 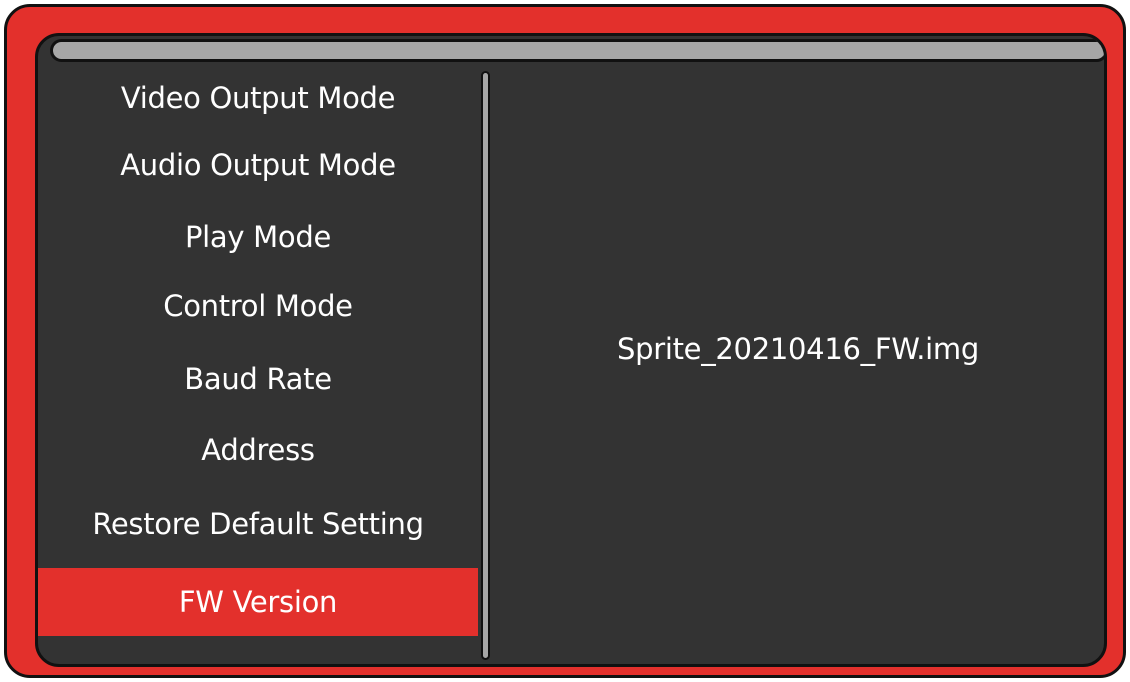 I want to click on menu-item-audio-output-mode: Audio Output Mode, so click(x=258, y=165).